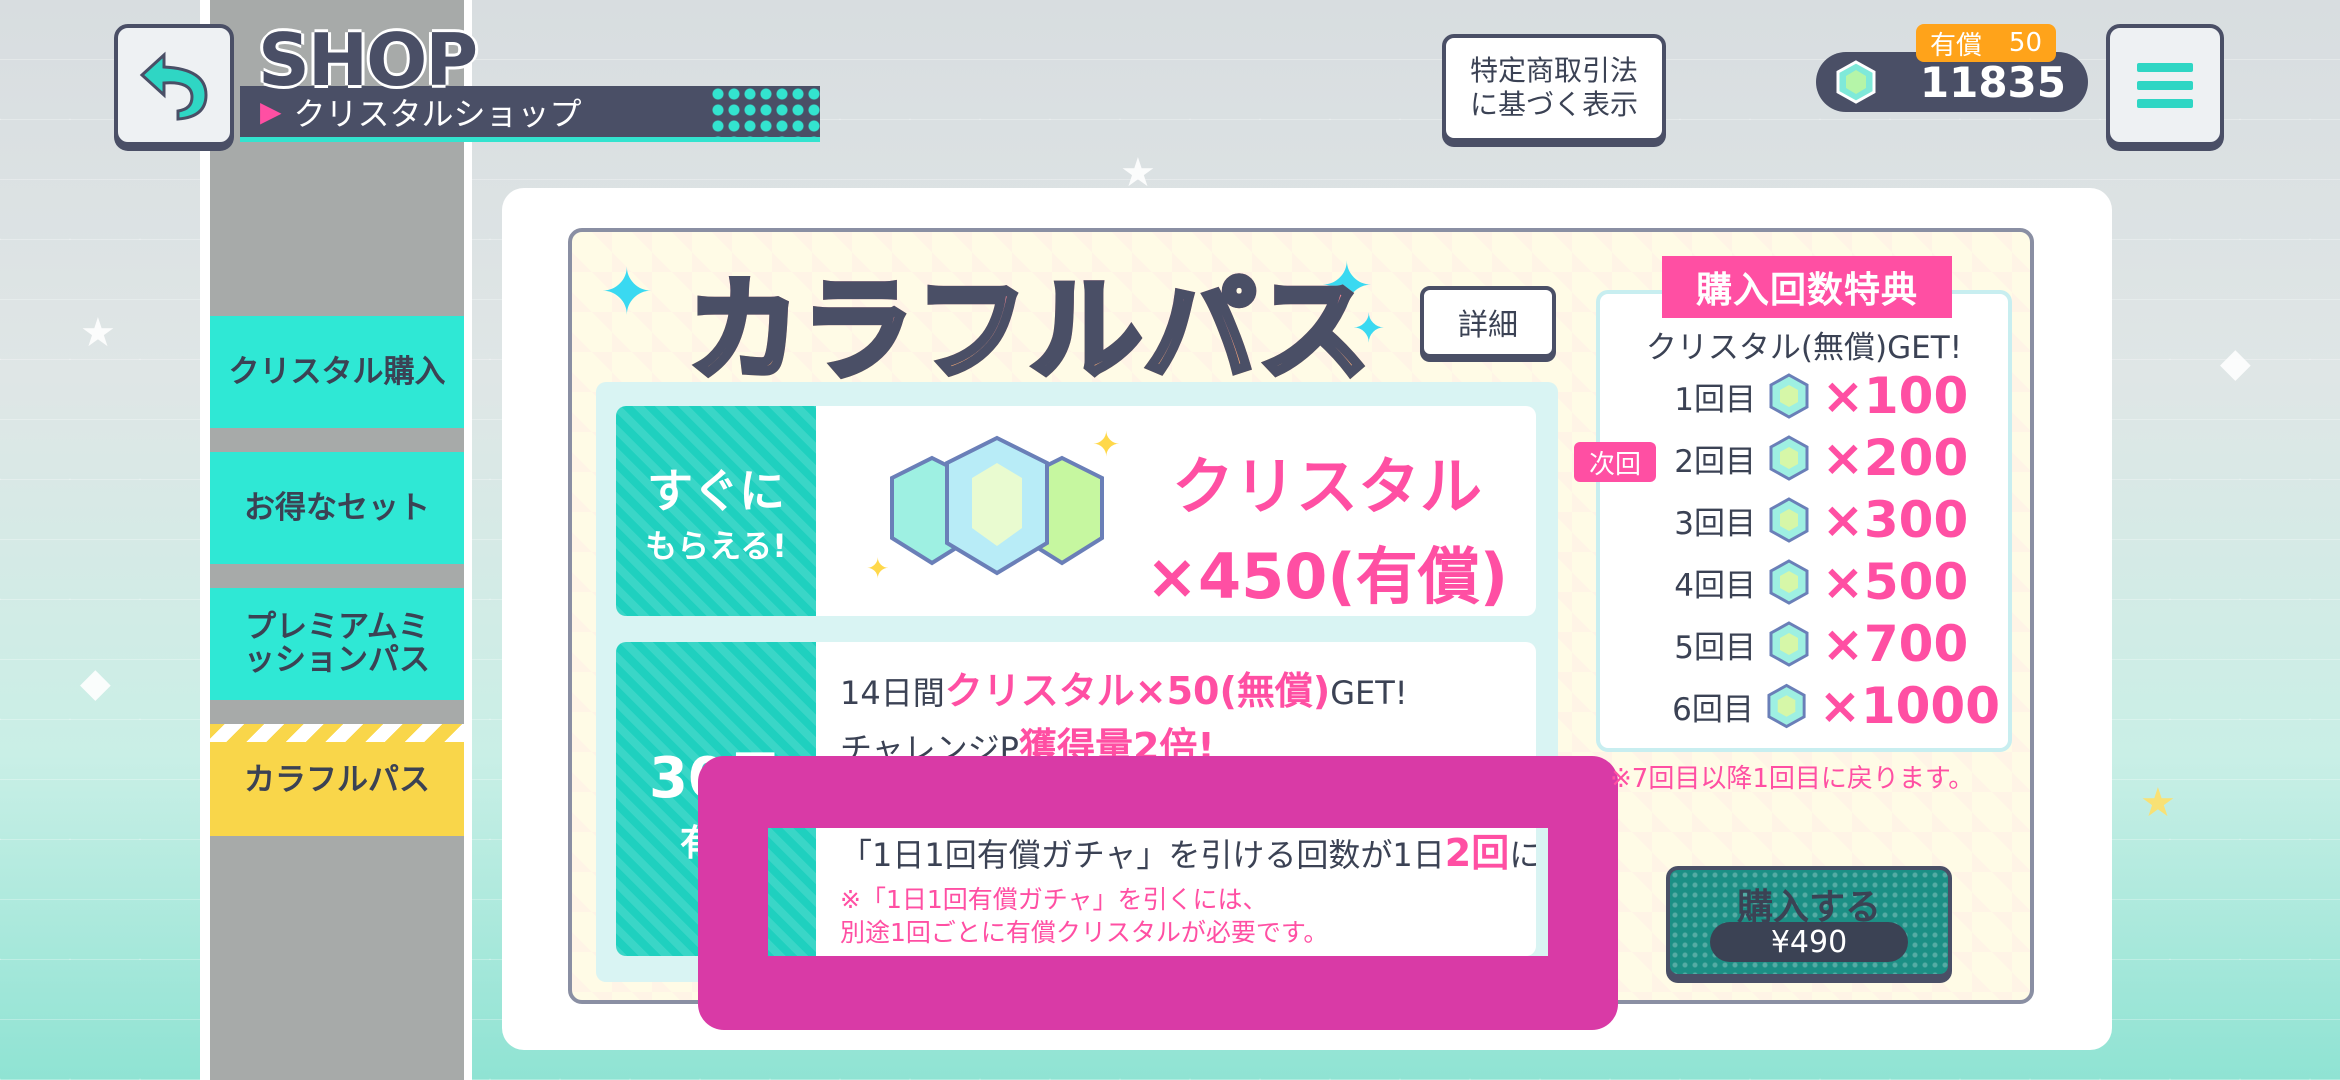 Image resolution: width=2340 pixels, height=1080 pixels. Describe the element at coordinates (892, 693) in the screenshot. I see `text: 14日間` at that location.